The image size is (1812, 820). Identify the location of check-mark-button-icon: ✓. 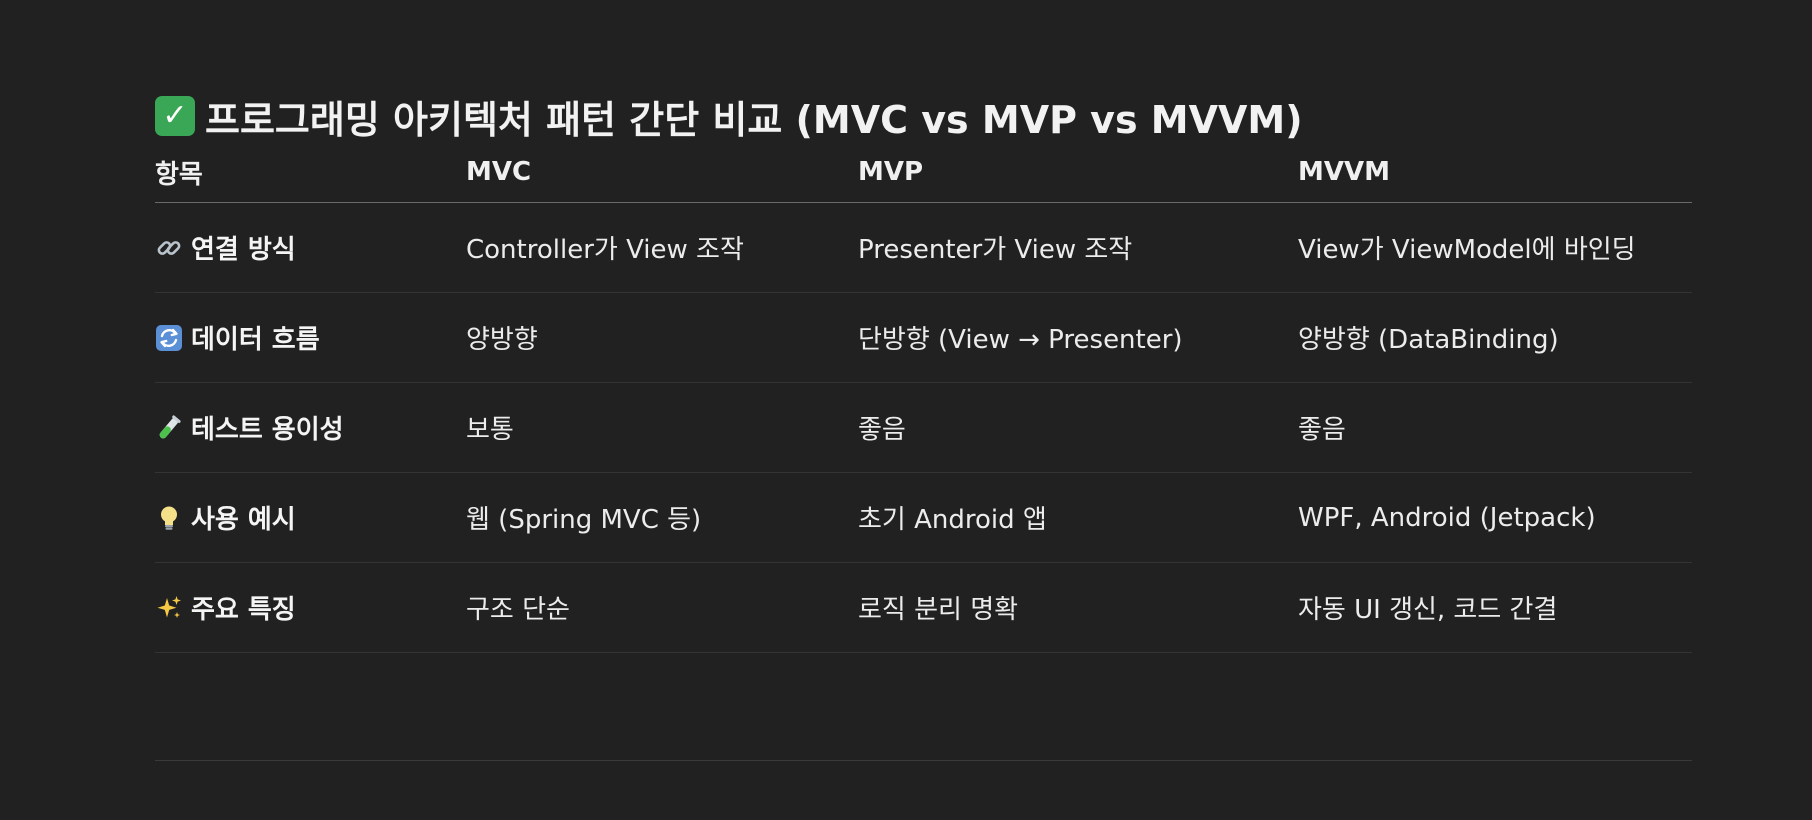
(175, 116).